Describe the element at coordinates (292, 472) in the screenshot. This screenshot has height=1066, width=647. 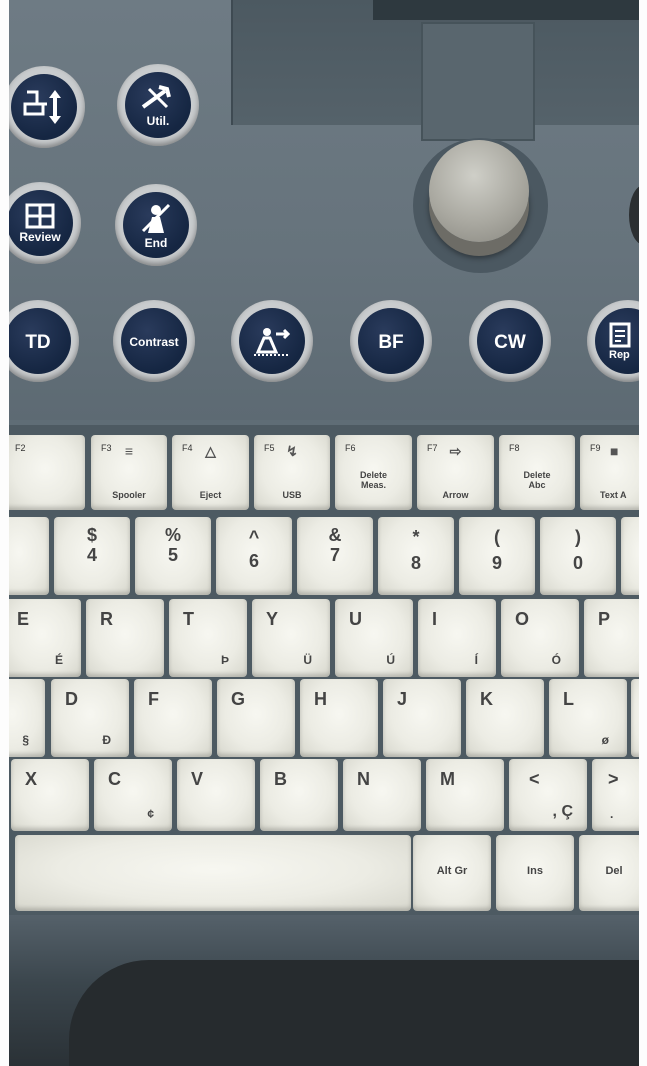
I see `key-f5-usb: F5 ↯ USB` at that location.